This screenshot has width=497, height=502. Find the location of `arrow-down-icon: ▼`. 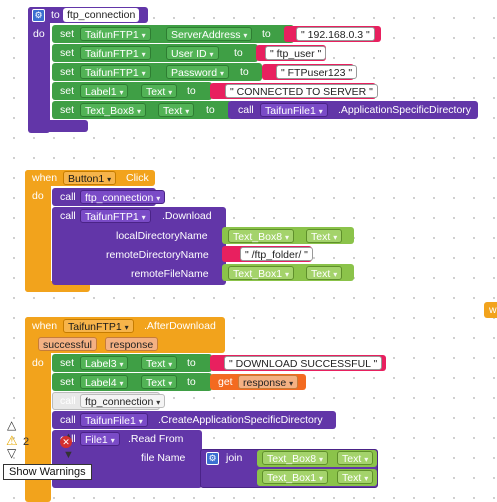

arrow-down-icon: ▼ is located at coordinates (68, 455).